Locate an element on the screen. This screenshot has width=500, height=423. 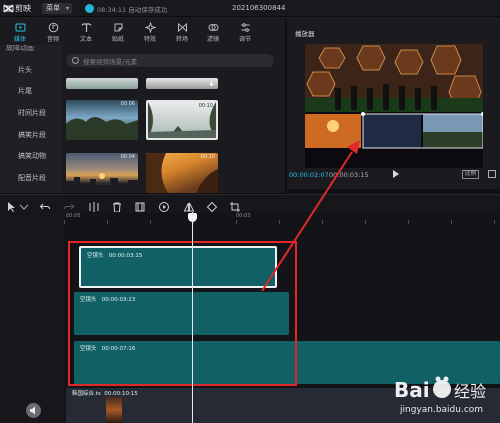
media-thumb: 00:06 is located at coordinates (102, 120).